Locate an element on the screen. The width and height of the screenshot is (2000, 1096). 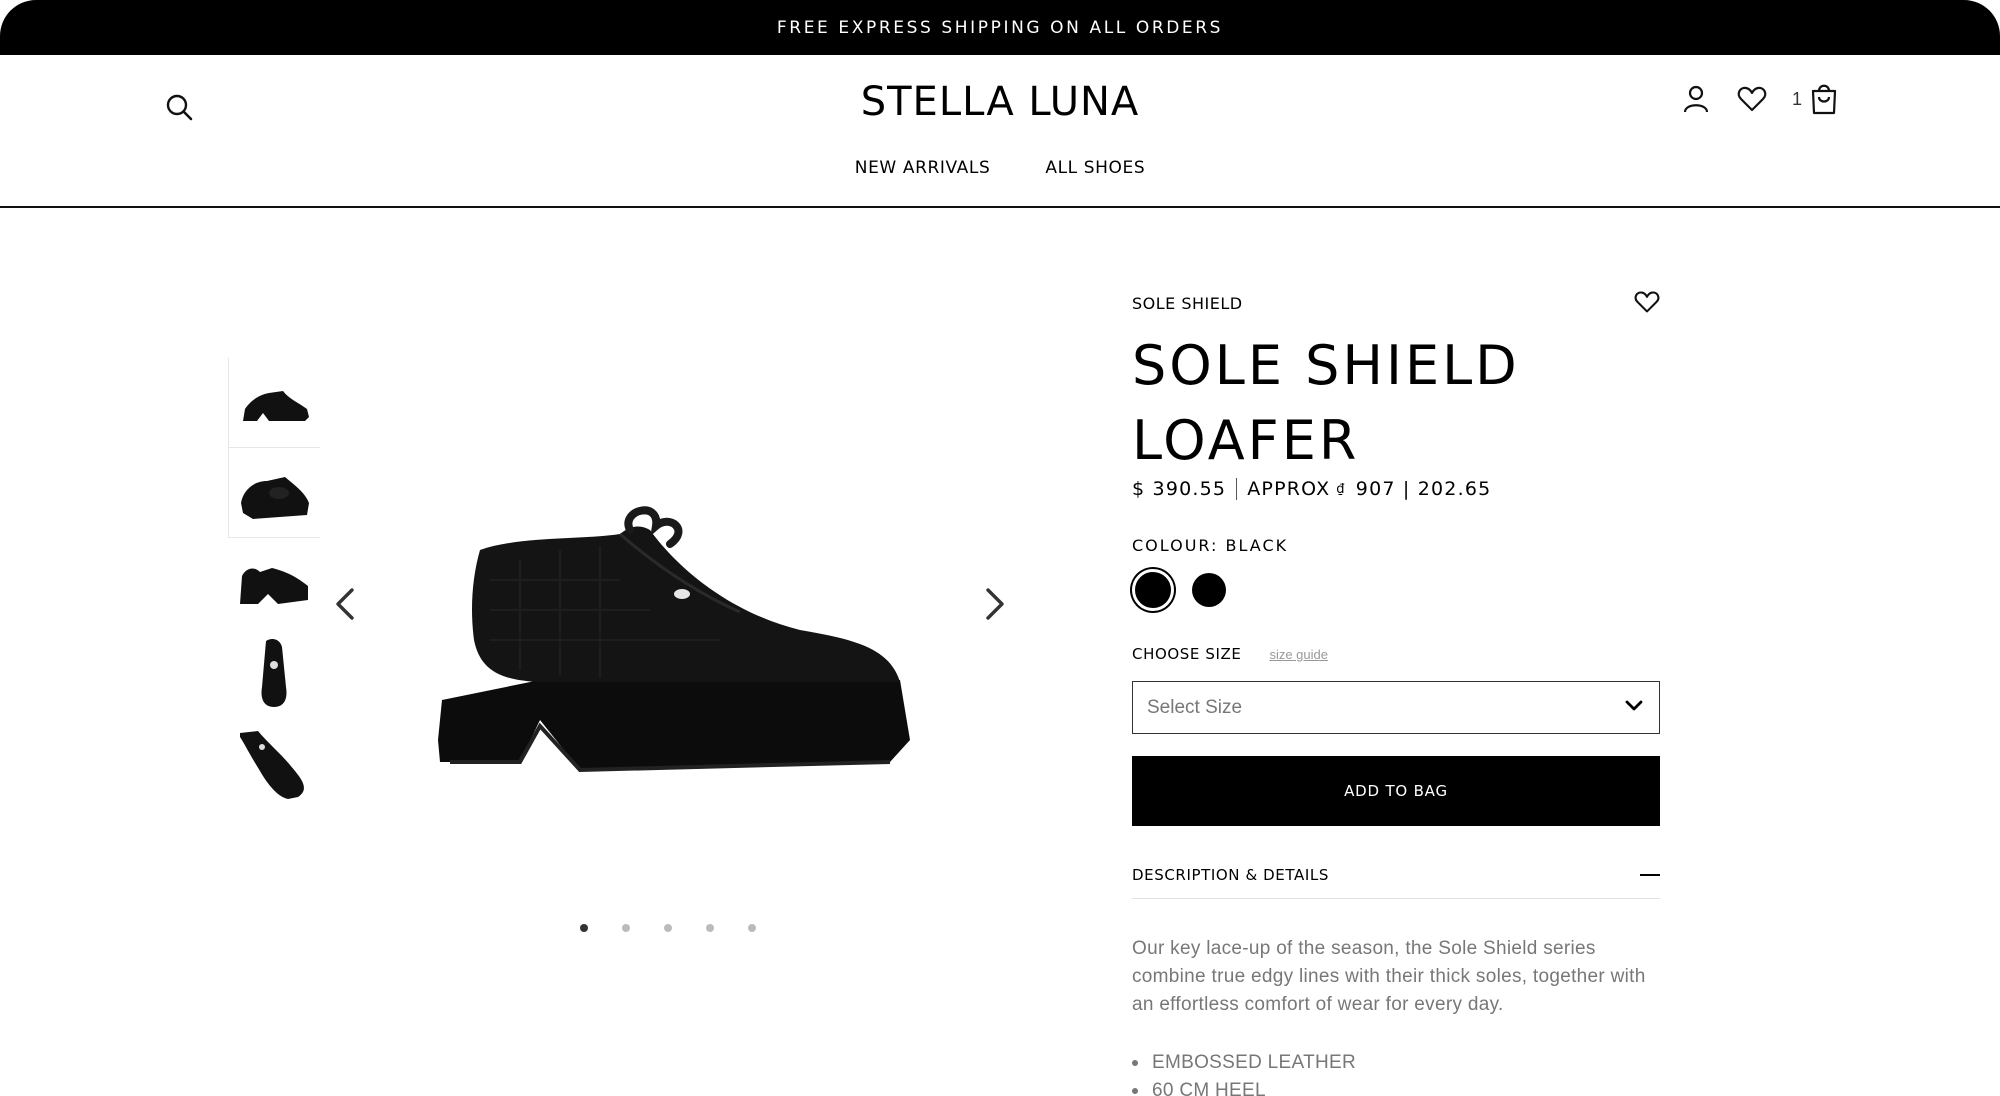
promo-bar: FREE EXPRESS SHIPPING ON ALL ORDERS is located at coordinates (1000, 27).